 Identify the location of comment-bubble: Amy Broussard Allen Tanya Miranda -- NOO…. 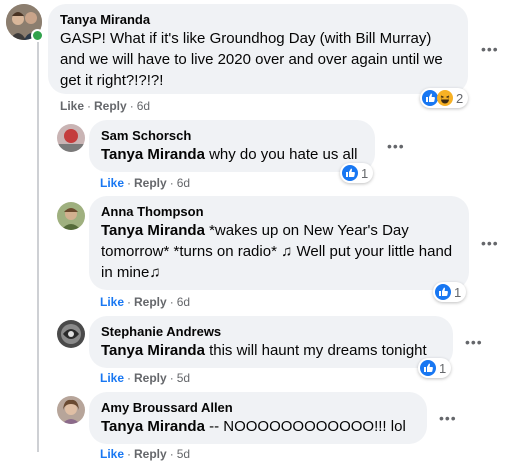
(258, 418).